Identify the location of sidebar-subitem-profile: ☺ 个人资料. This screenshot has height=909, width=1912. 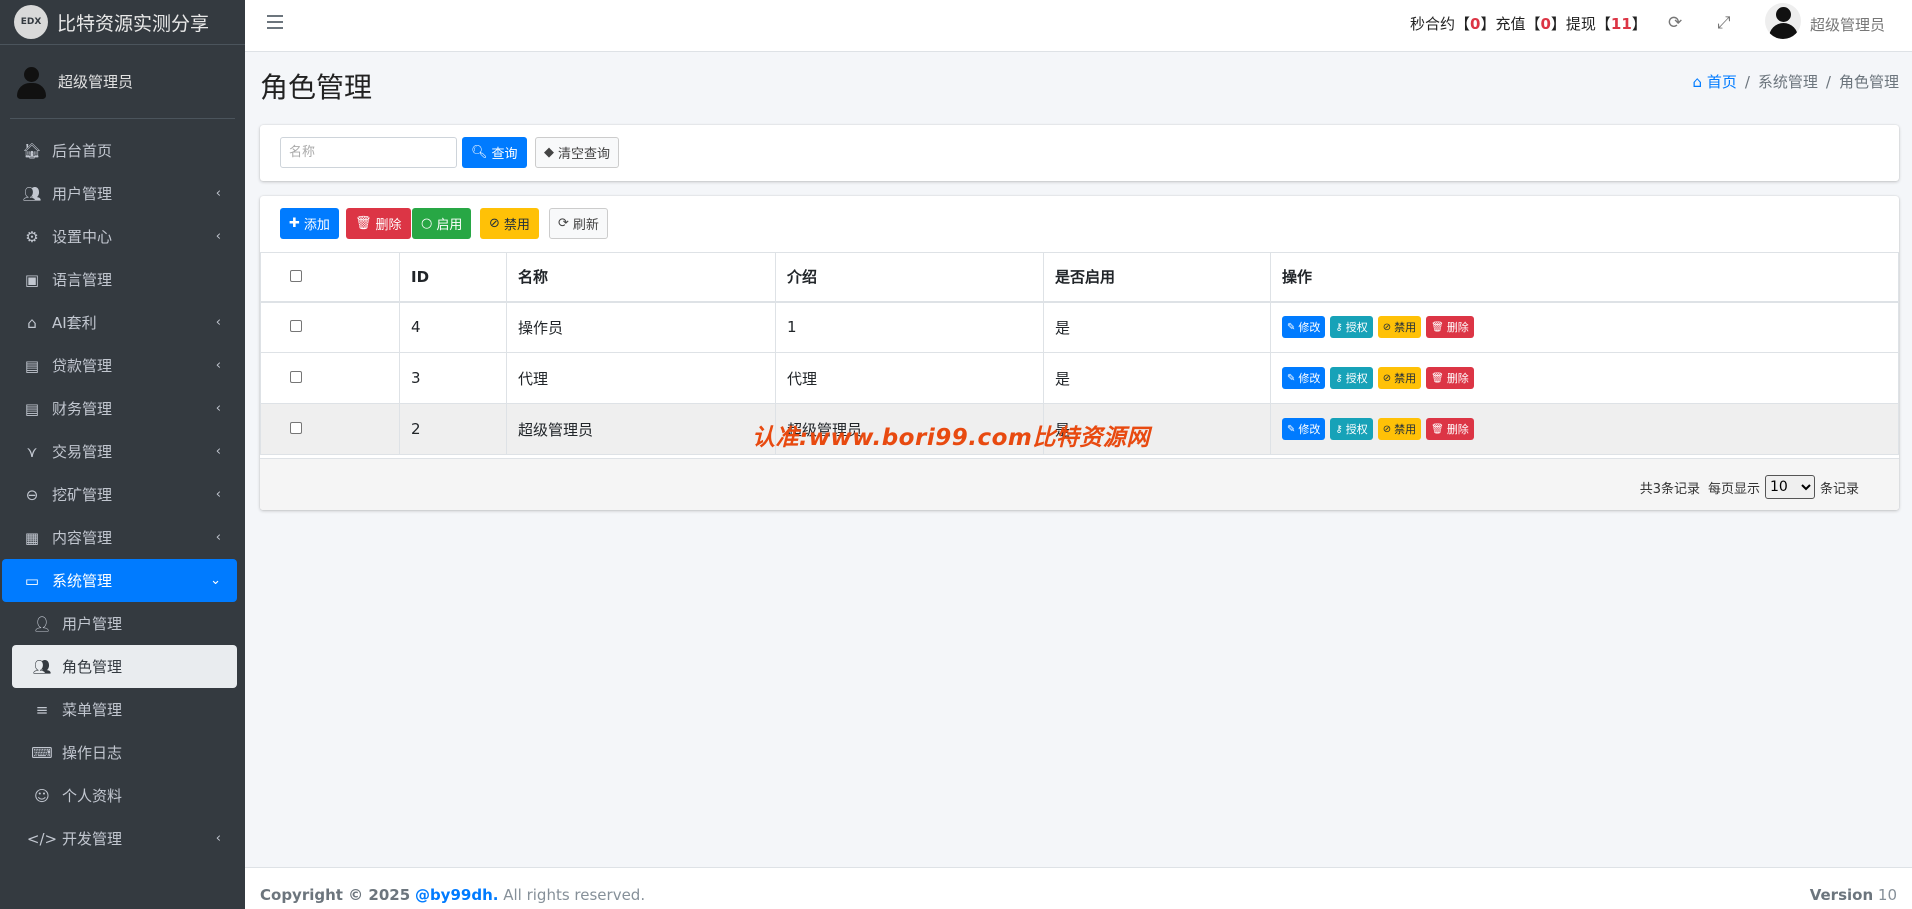
(119, 795).